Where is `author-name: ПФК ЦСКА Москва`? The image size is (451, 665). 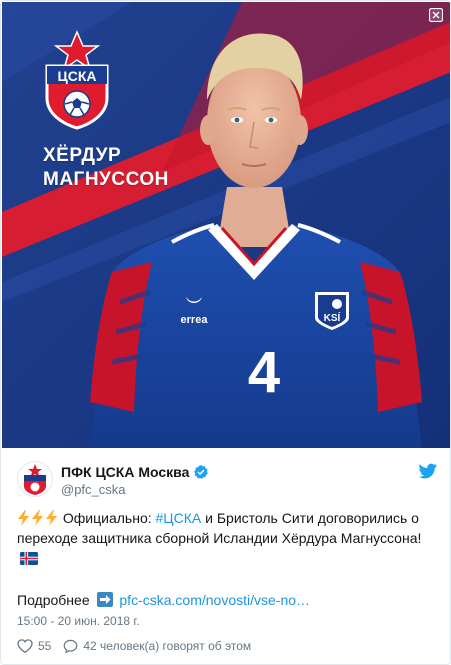
author-name: ПФК ЦСКА Москва is located at coordinates (135, 472).